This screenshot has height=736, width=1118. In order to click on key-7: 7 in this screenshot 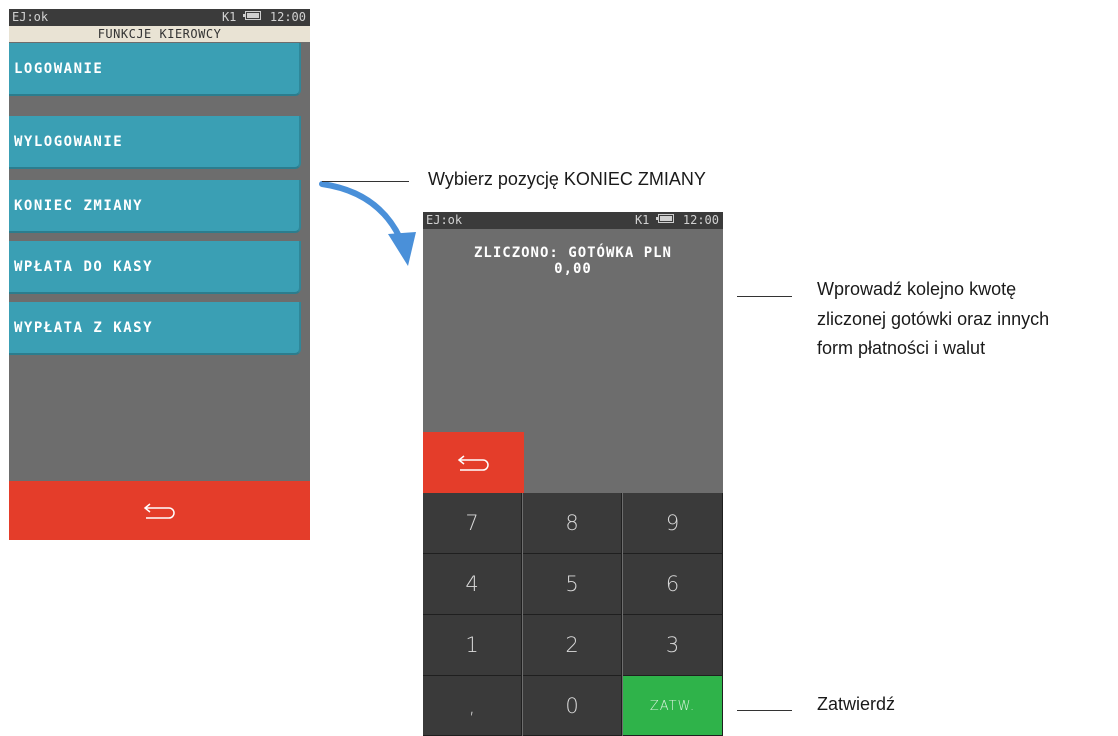, I will do `click(472, 523)`.